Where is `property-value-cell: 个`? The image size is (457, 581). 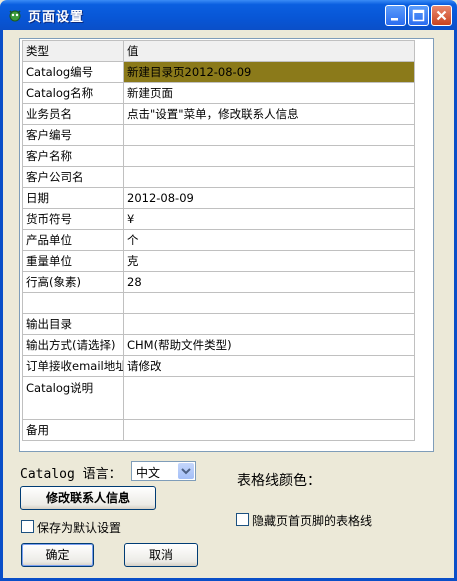
property-value-cell: 个 is located at coordinates (269, 240).